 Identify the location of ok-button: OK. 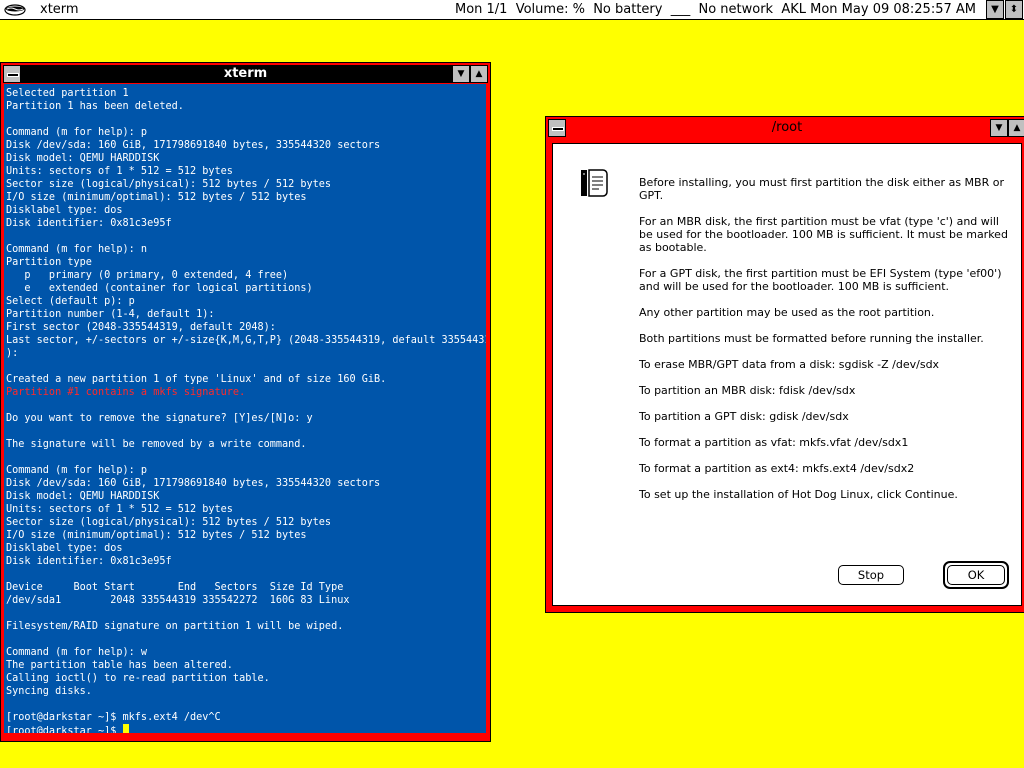
(976, 575).